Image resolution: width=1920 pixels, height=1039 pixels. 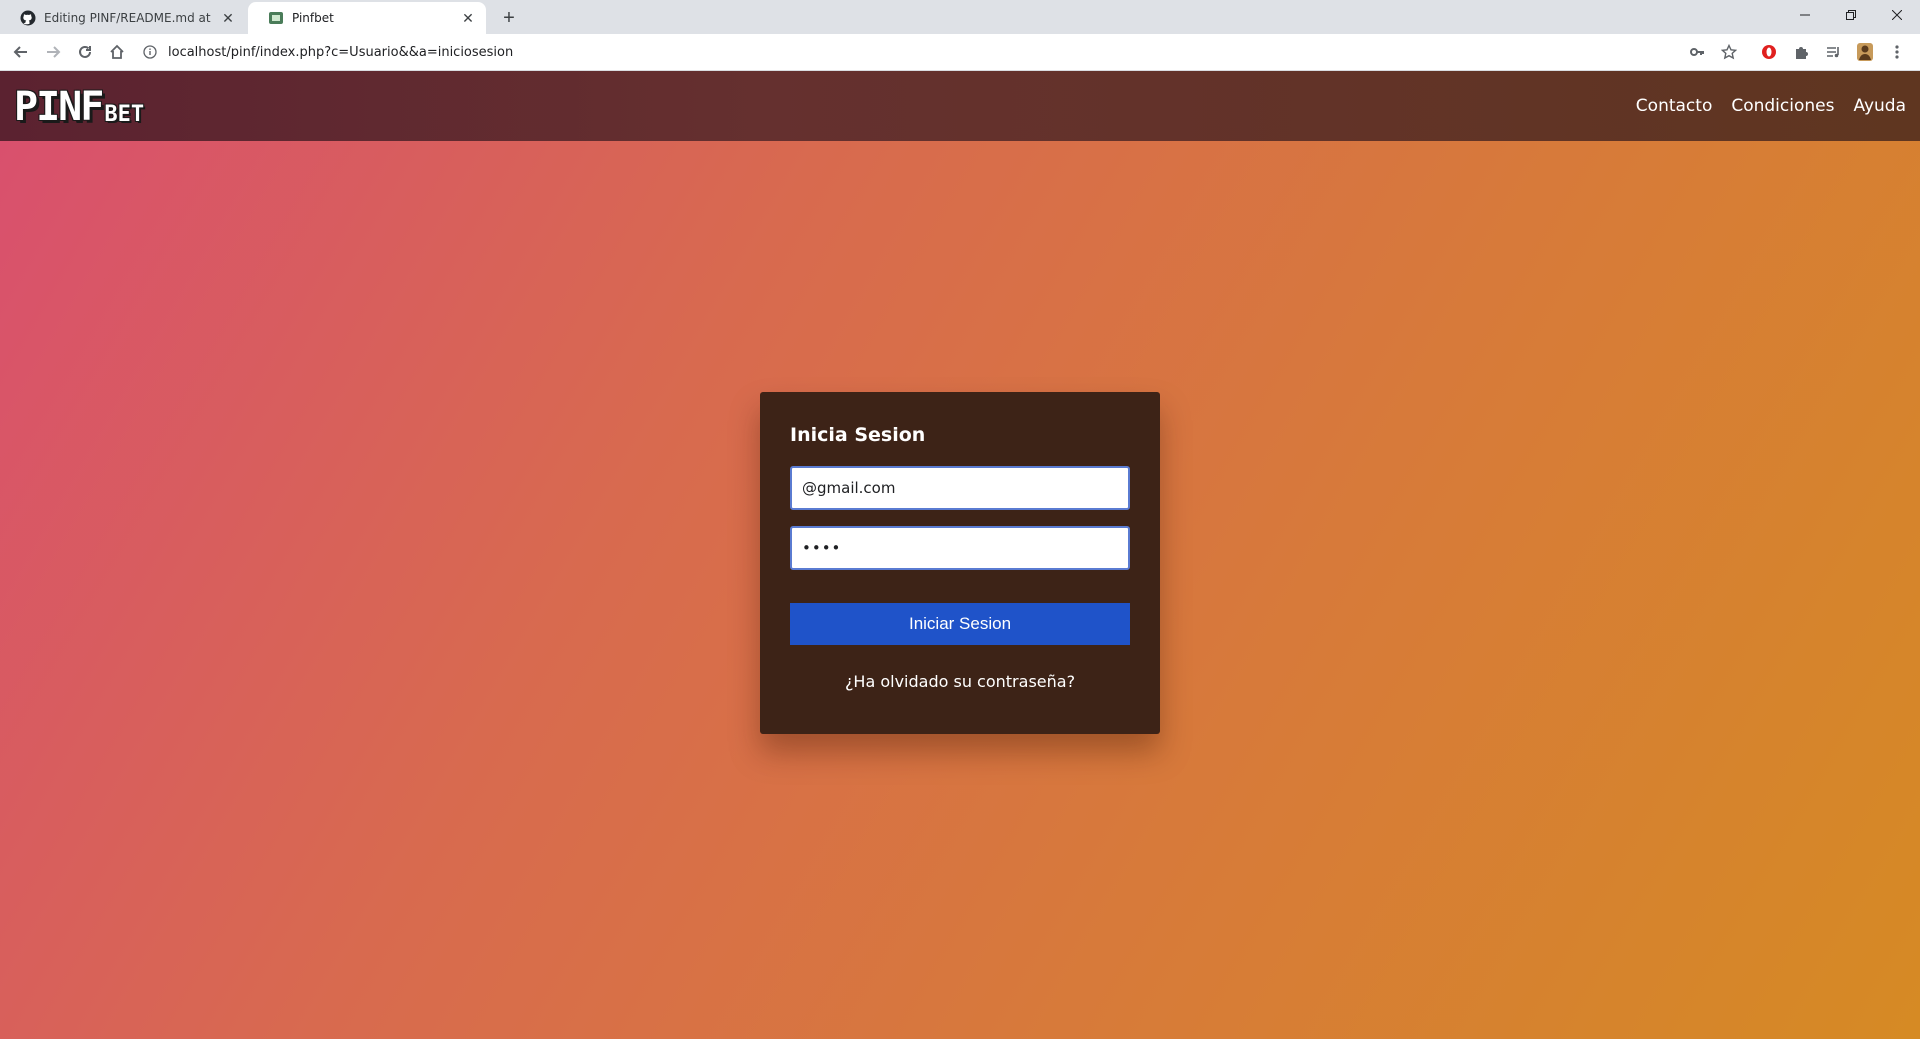 What do you see at coordinates (960, 681) in the screenshot?
I see `forgot-password-link: ¿Ha olvidado su contraseña?` at bounding box center [960, 681].